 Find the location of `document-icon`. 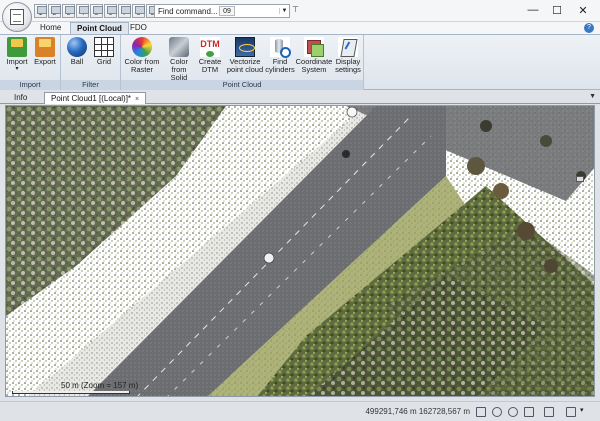

document-icon is located at coordinates (17, 17).